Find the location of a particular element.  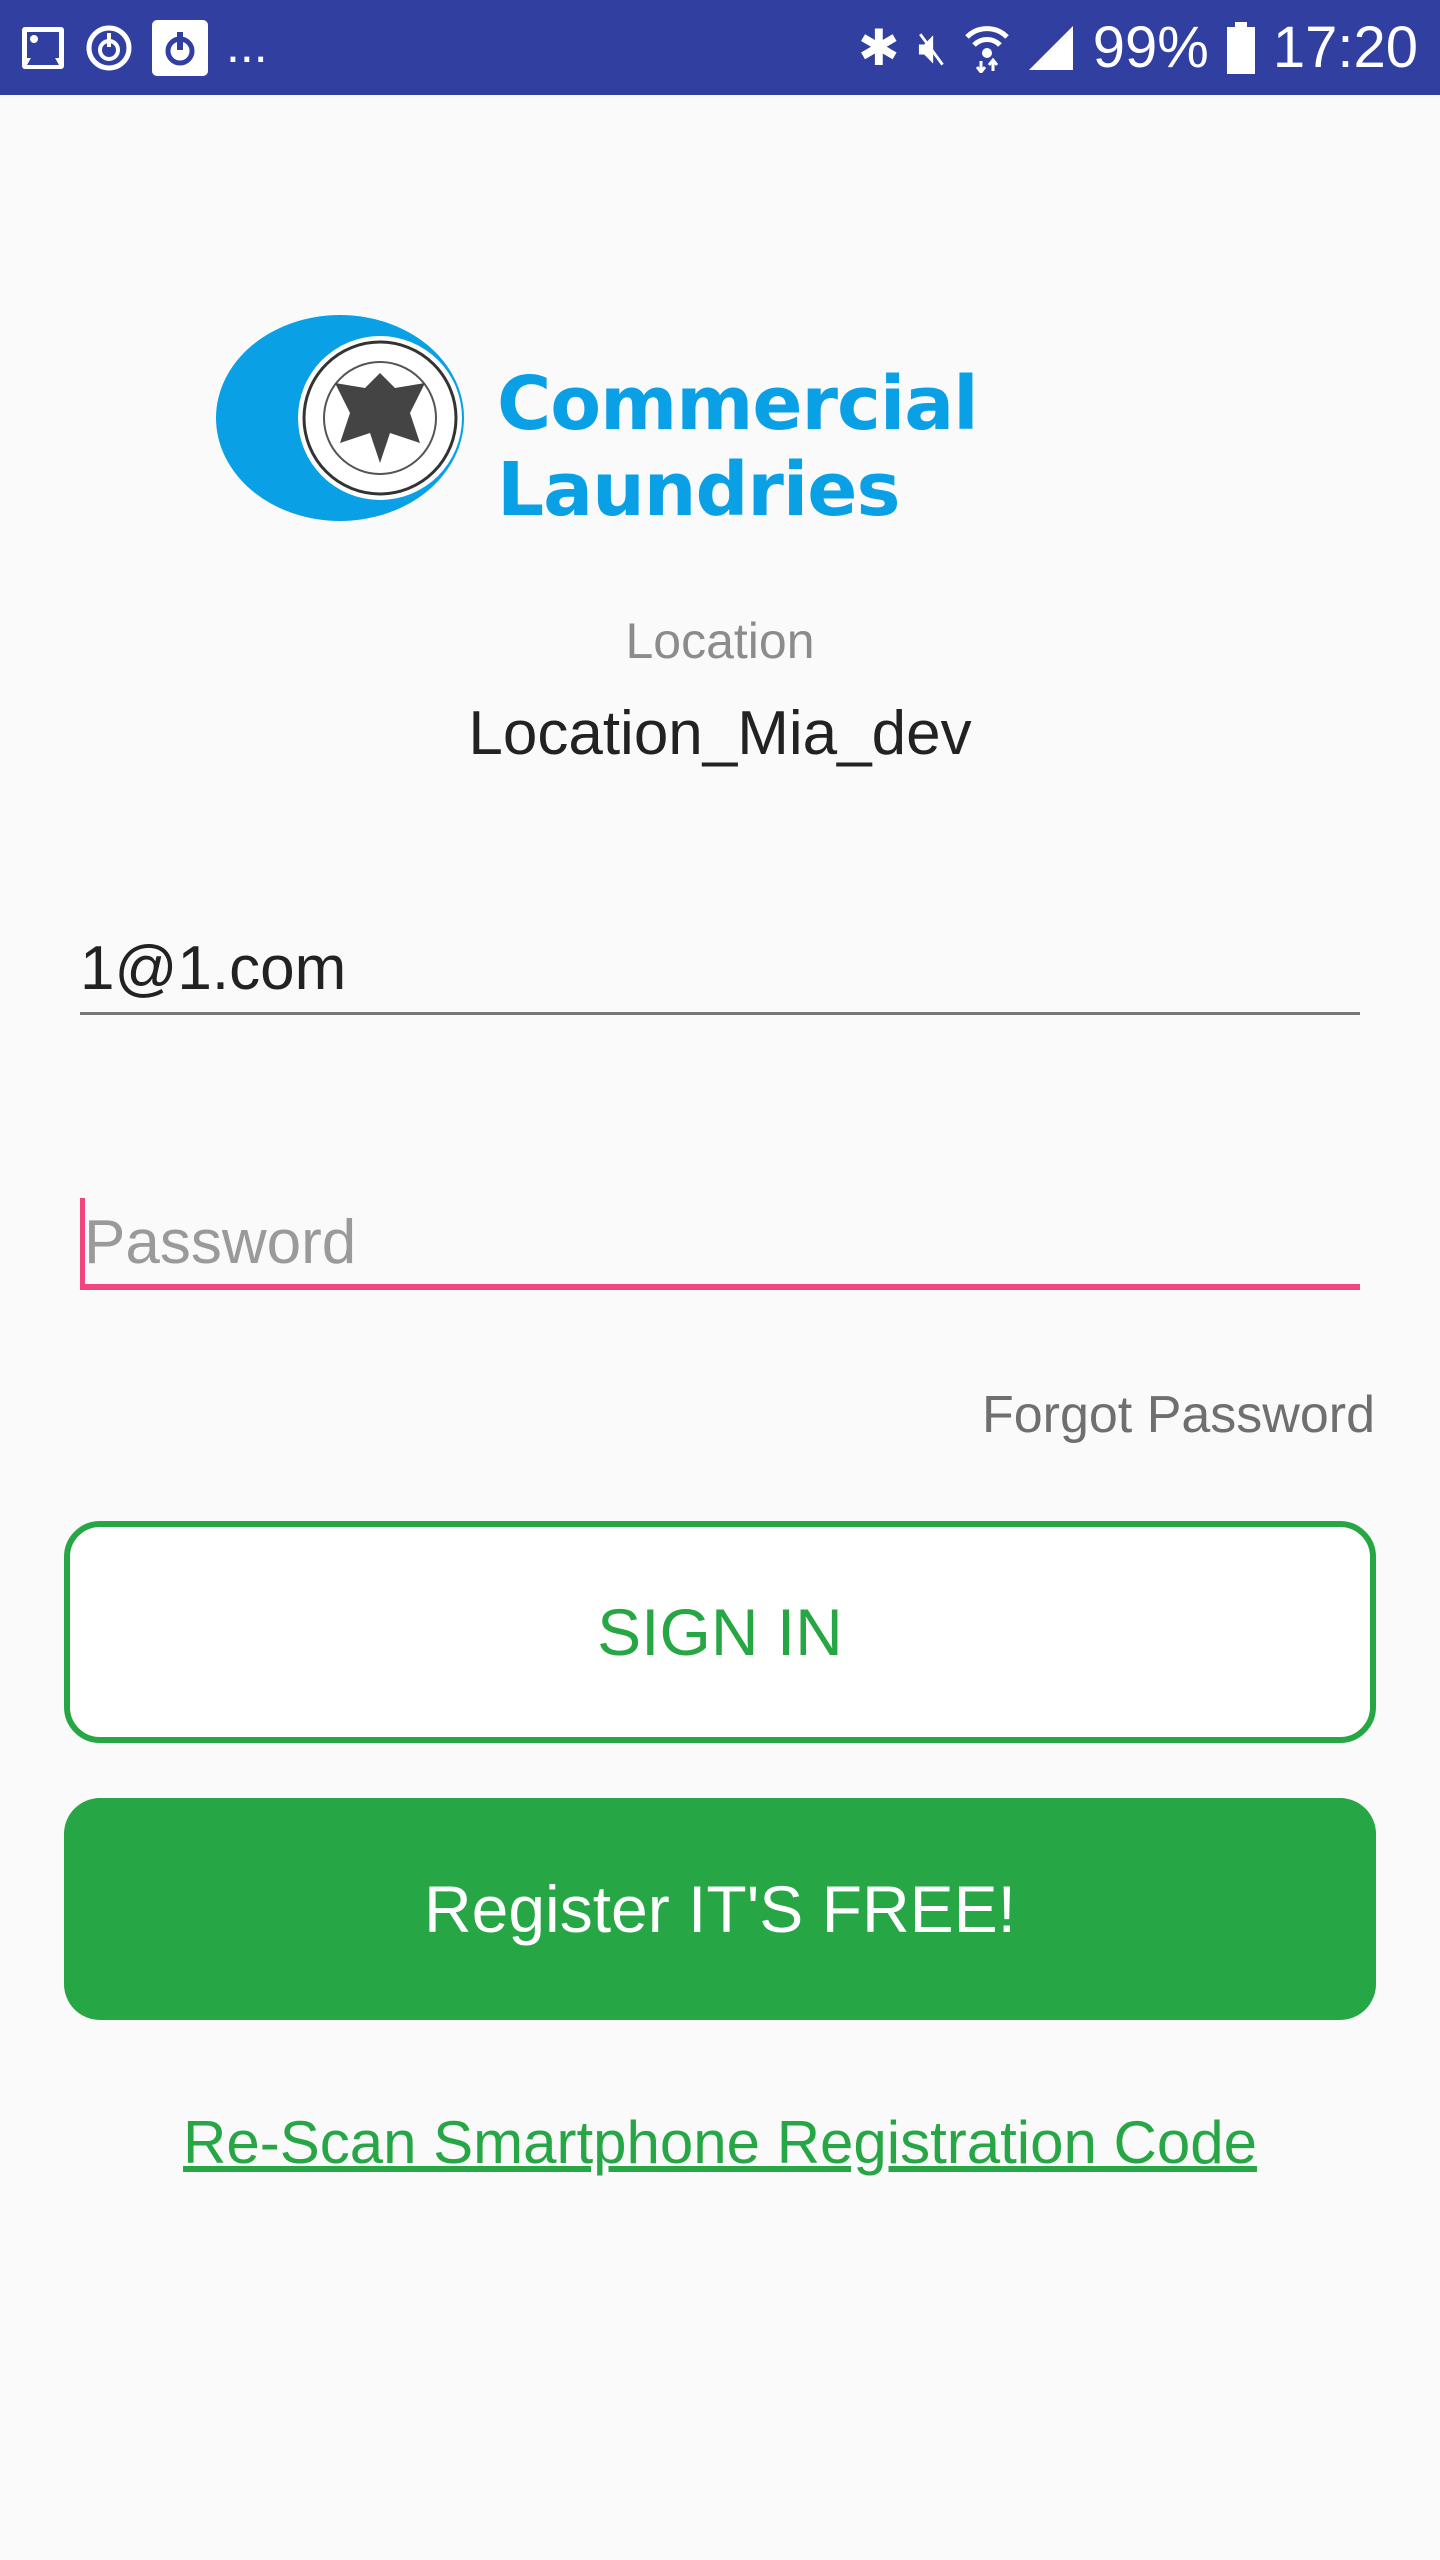

location-value: Location_Mia_dev is located at coordinates (720, 733).